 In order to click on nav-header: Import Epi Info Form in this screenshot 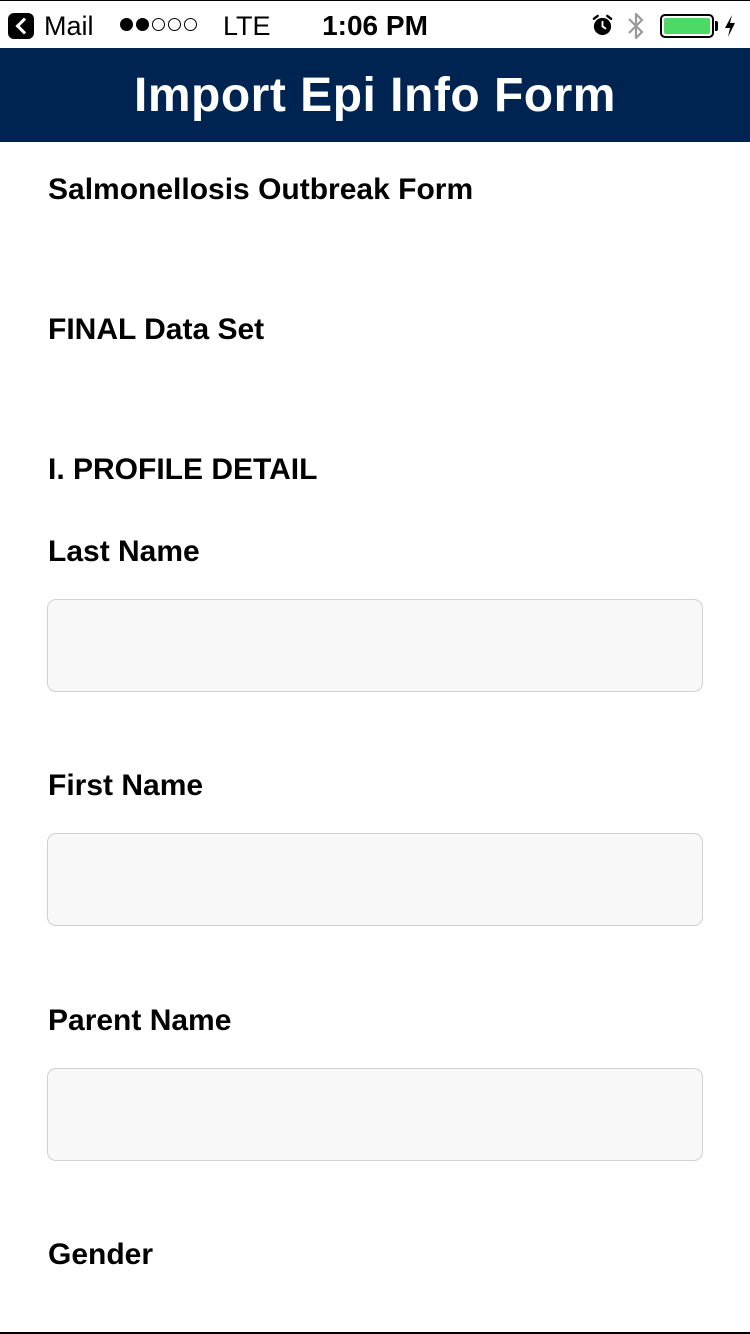, I will do `click(375, 95)`.